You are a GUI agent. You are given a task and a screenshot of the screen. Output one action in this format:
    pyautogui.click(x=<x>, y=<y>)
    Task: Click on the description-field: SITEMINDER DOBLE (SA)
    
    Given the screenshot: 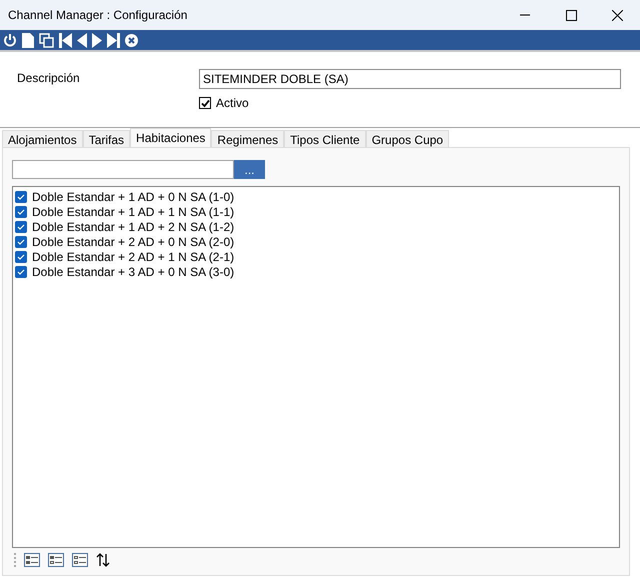 What is the action you would take?
    pyautogui.click(x=410, y=79)
    